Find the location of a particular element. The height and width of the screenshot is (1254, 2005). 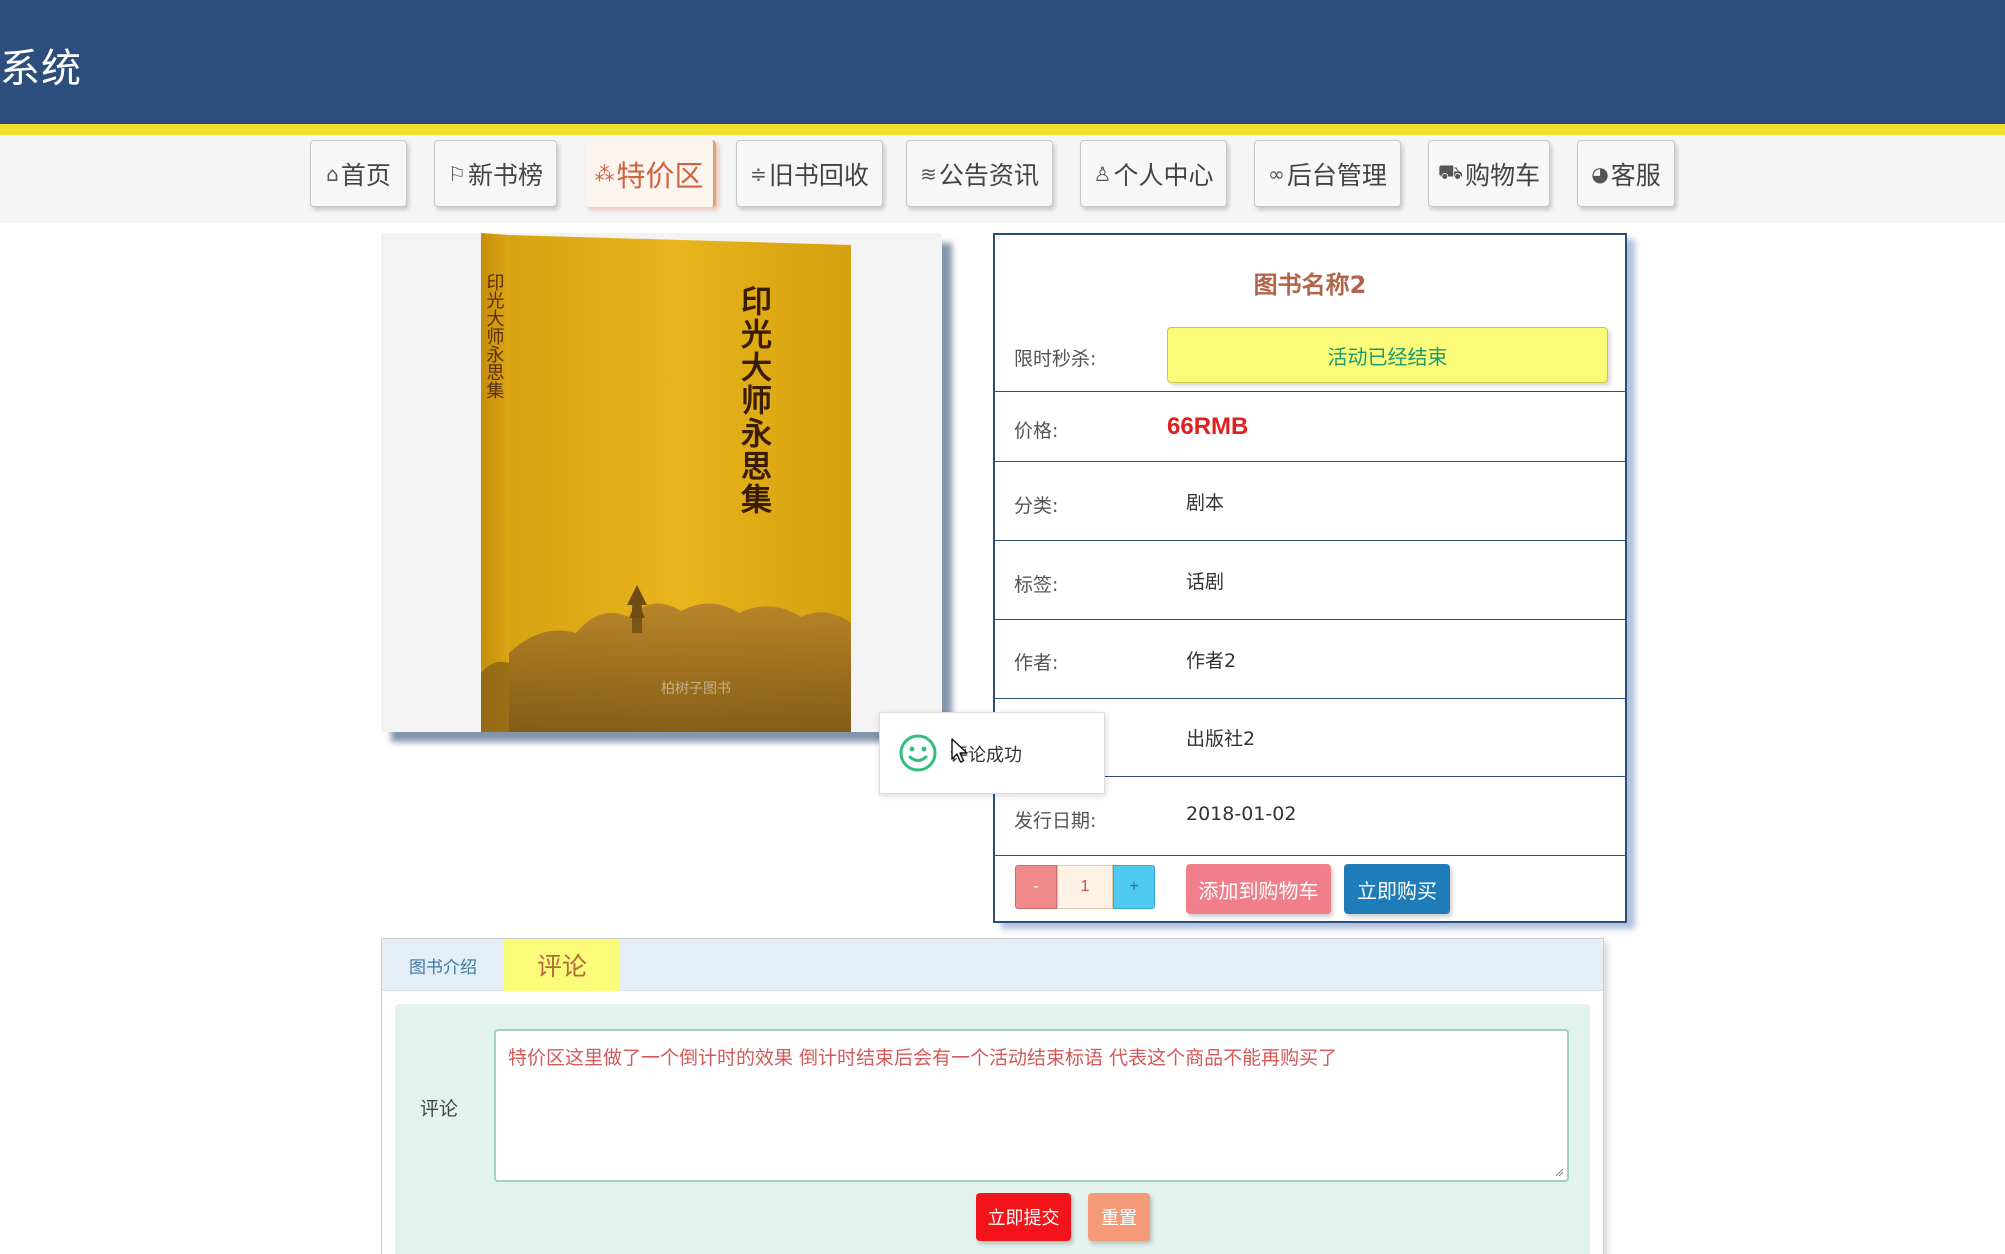

add-to-cart-button: 添加到购物车 is located at coordinates (1258, 889).